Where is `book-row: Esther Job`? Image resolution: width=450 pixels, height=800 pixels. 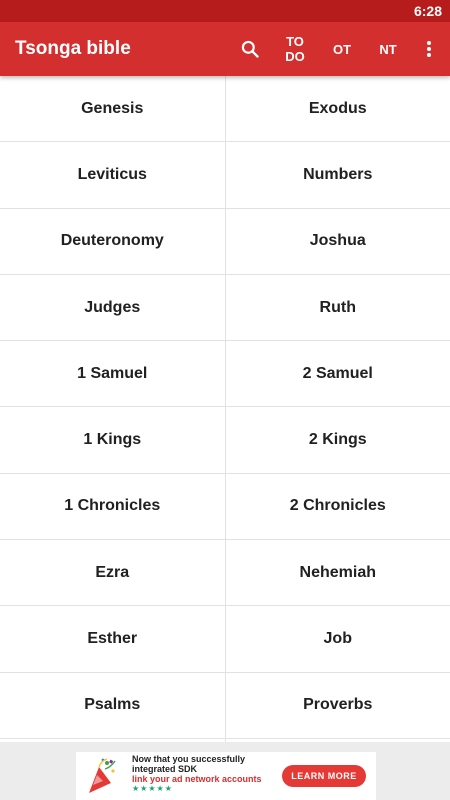
book-row: Esther Job is located at coordinates (225, 639).